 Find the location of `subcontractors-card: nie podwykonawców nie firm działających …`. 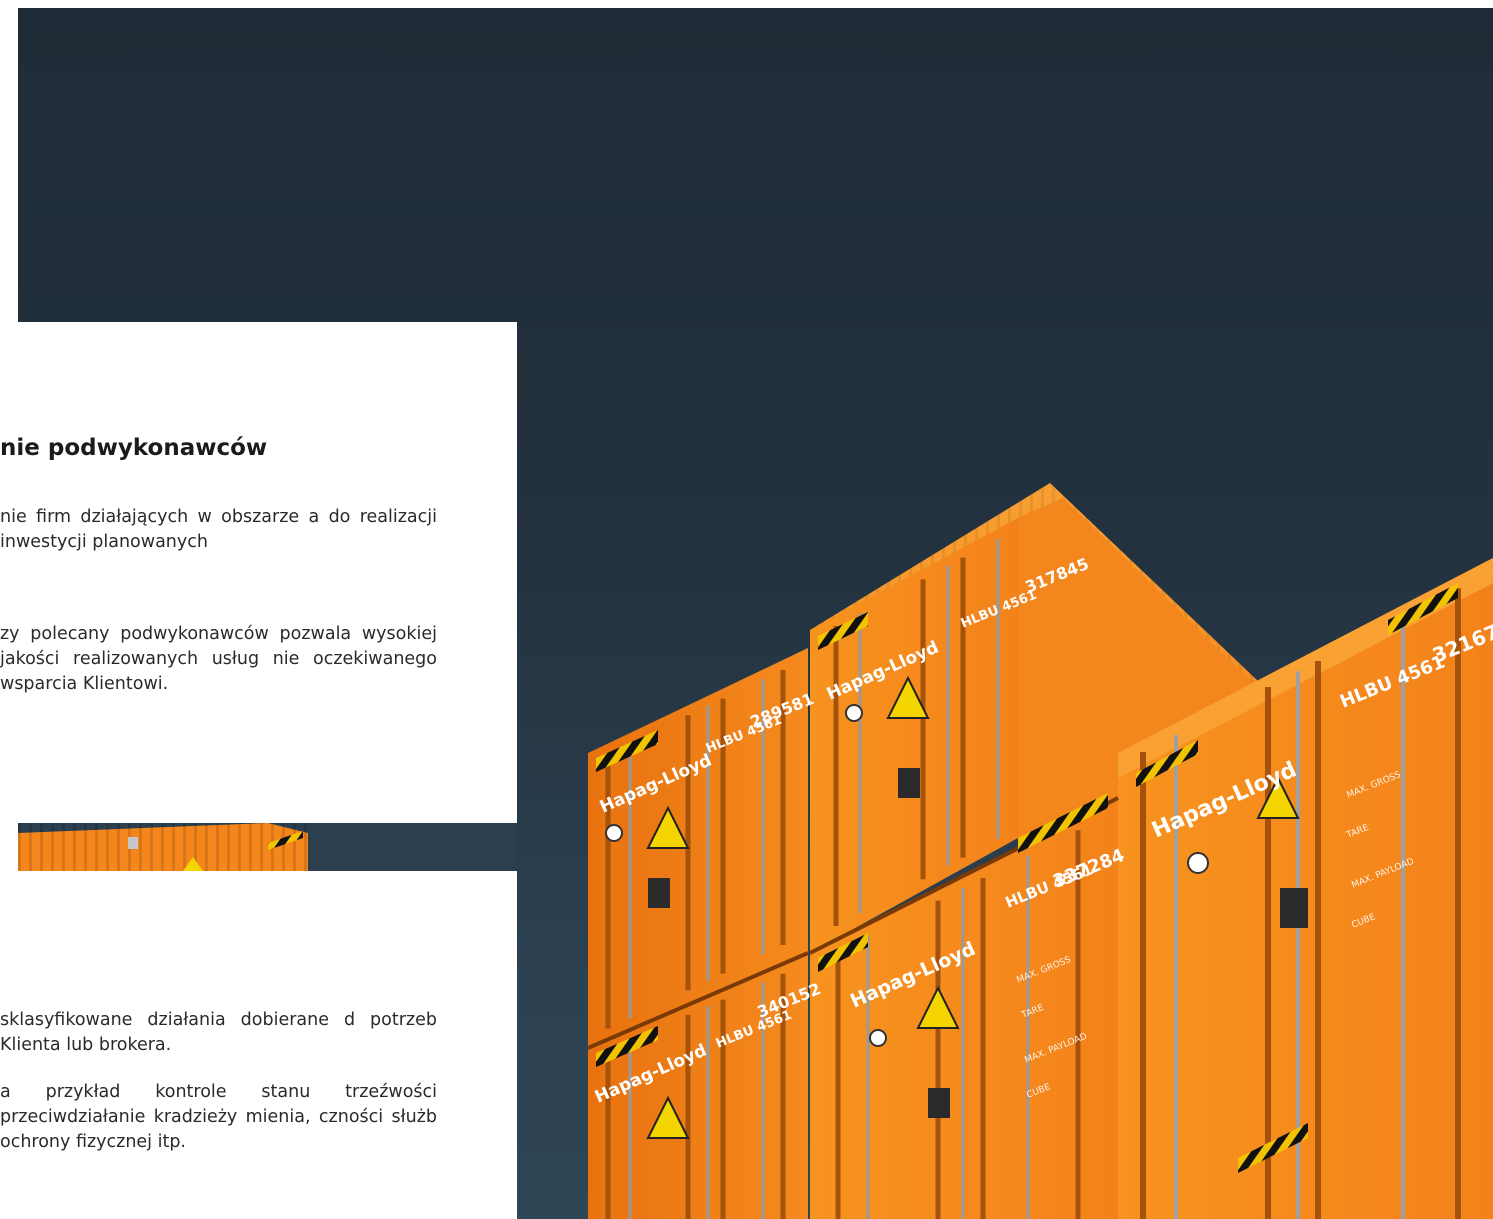

subcontractors-card: nie podwykonawców nie firm działających … is located at coordinates (258, 572).